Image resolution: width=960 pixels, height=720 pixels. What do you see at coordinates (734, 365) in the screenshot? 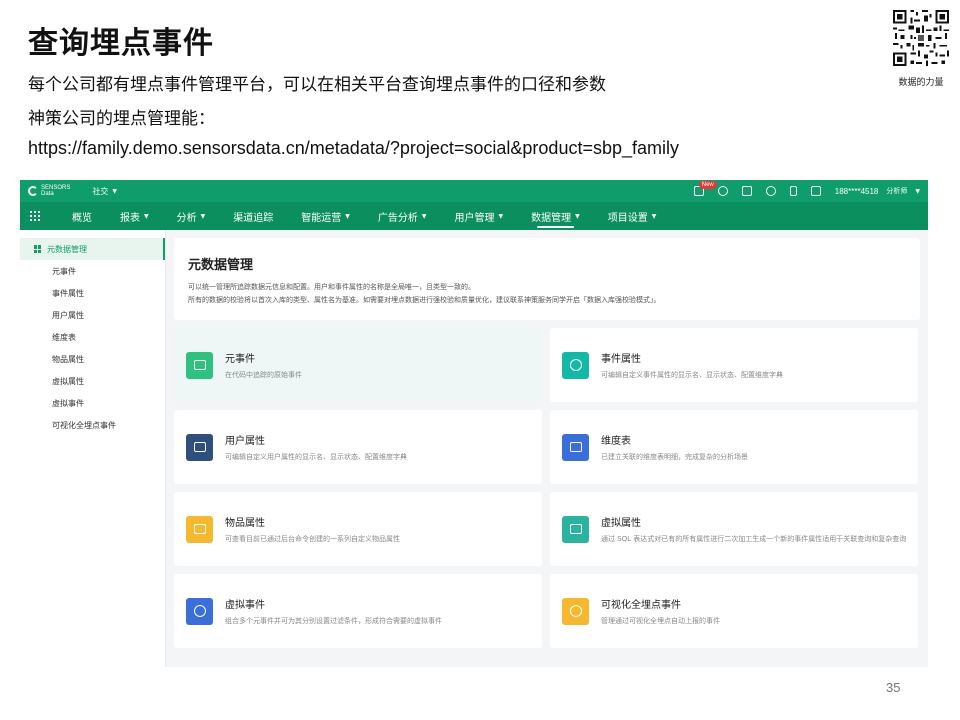
I see `card-event-properties: 事件属性可编辑自定义事件属性的显示名、显示状态、配置维度字典` at bounding box center [734, 365].